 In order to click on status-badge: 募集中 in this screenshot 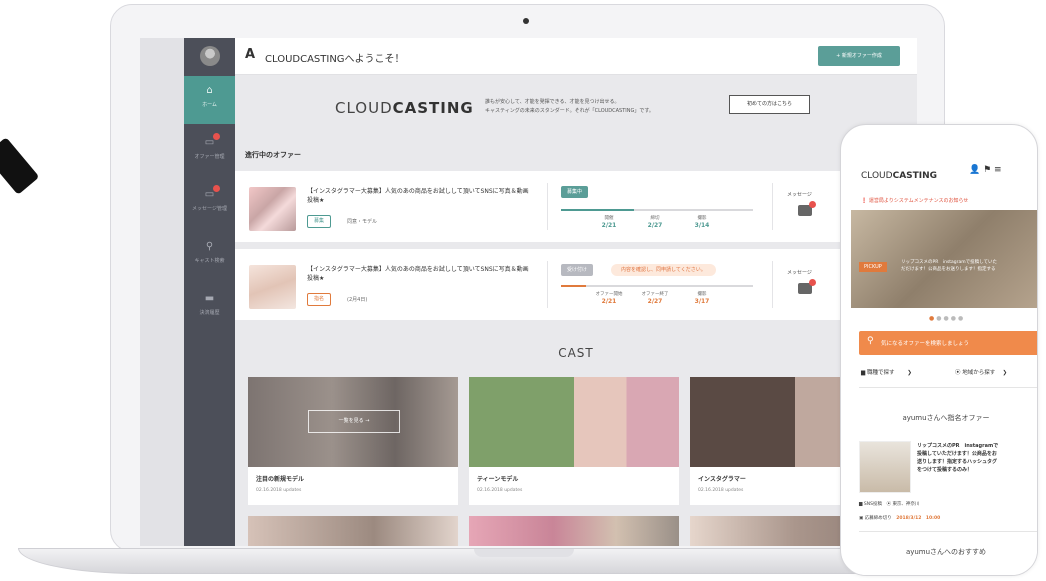, I will do `click(575, 192)`.